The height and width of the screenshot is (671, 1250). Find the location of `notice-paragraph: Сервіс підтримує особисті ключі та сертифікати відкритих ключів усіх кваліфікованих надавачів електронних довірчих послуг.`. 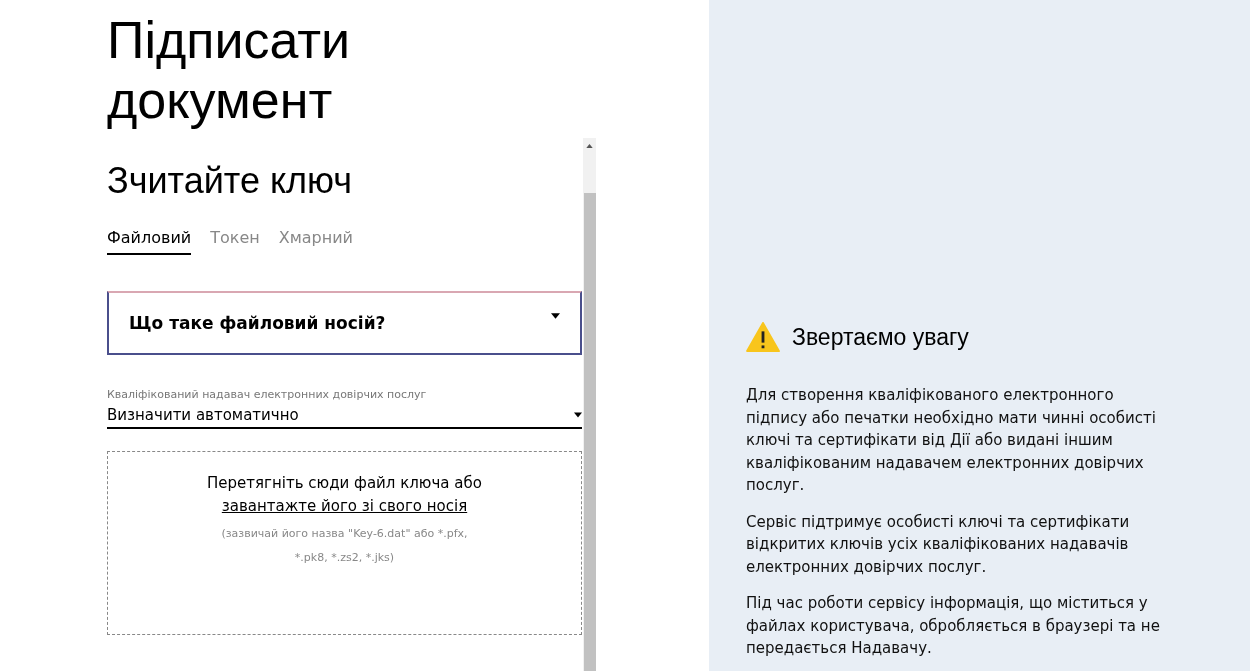

notice-paragraph: Сервіс підтримує особисті ключі та сертифікати відкритих ключів усіх кваліфікованих надавачів електронних довірчих послуг. is located at coordinates (938, 544).